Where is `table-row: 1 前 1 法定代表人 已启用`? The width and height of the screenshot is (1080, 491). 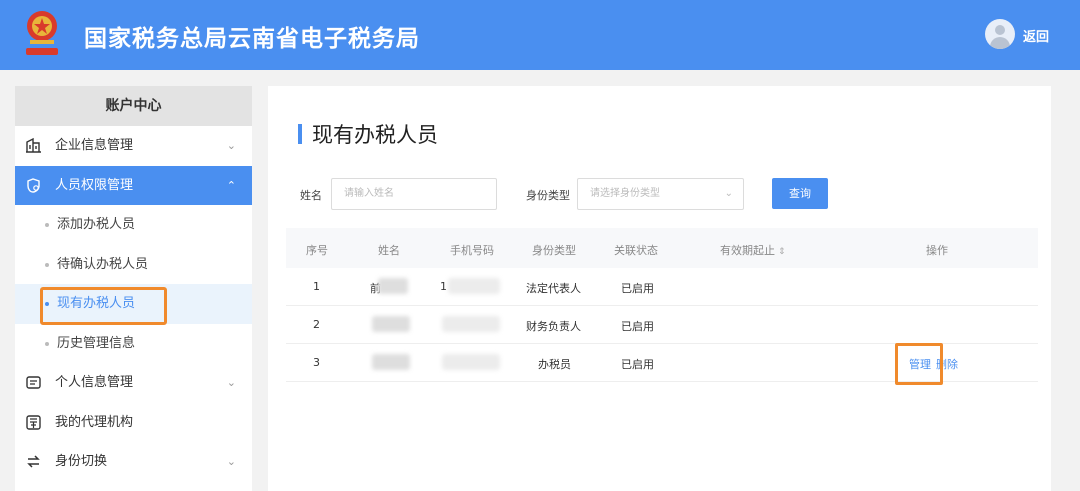
table-row: 1 前 1 法定代表人 已启用 is located at coordinates (662, 287).